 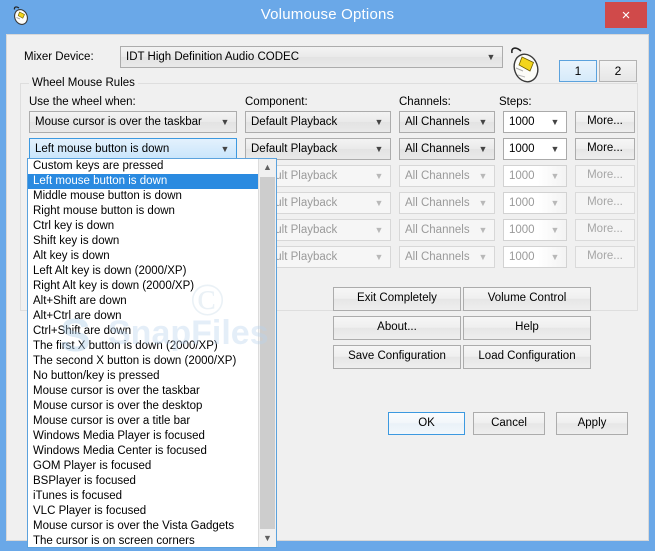 I want to click on rule-row-5-channels-value: All Channels, so click(x=437, y=230).